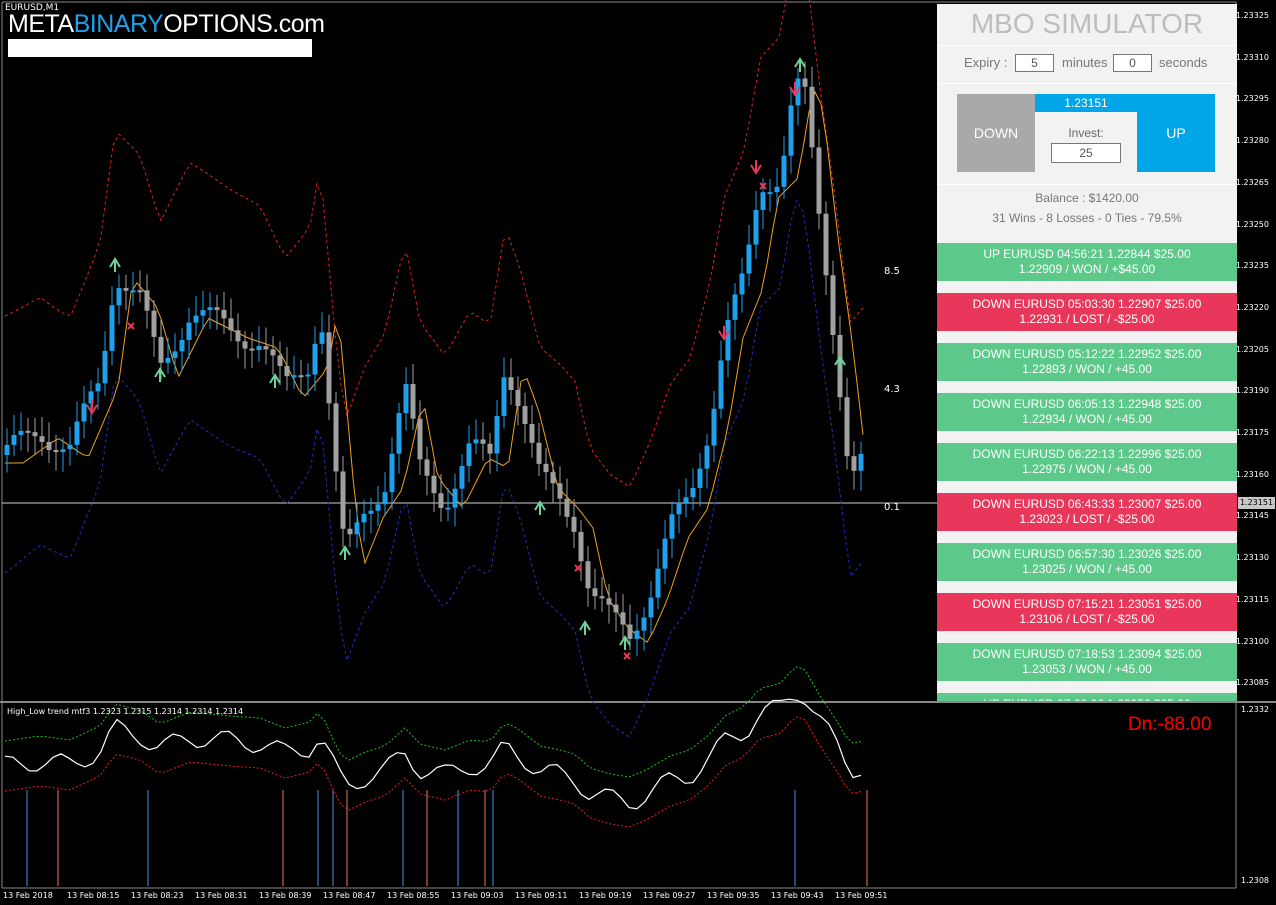 The height and width of the screenshot is (905, 1276). I want to click on price-axis-tick: 1.23160, so click(1252, 474).